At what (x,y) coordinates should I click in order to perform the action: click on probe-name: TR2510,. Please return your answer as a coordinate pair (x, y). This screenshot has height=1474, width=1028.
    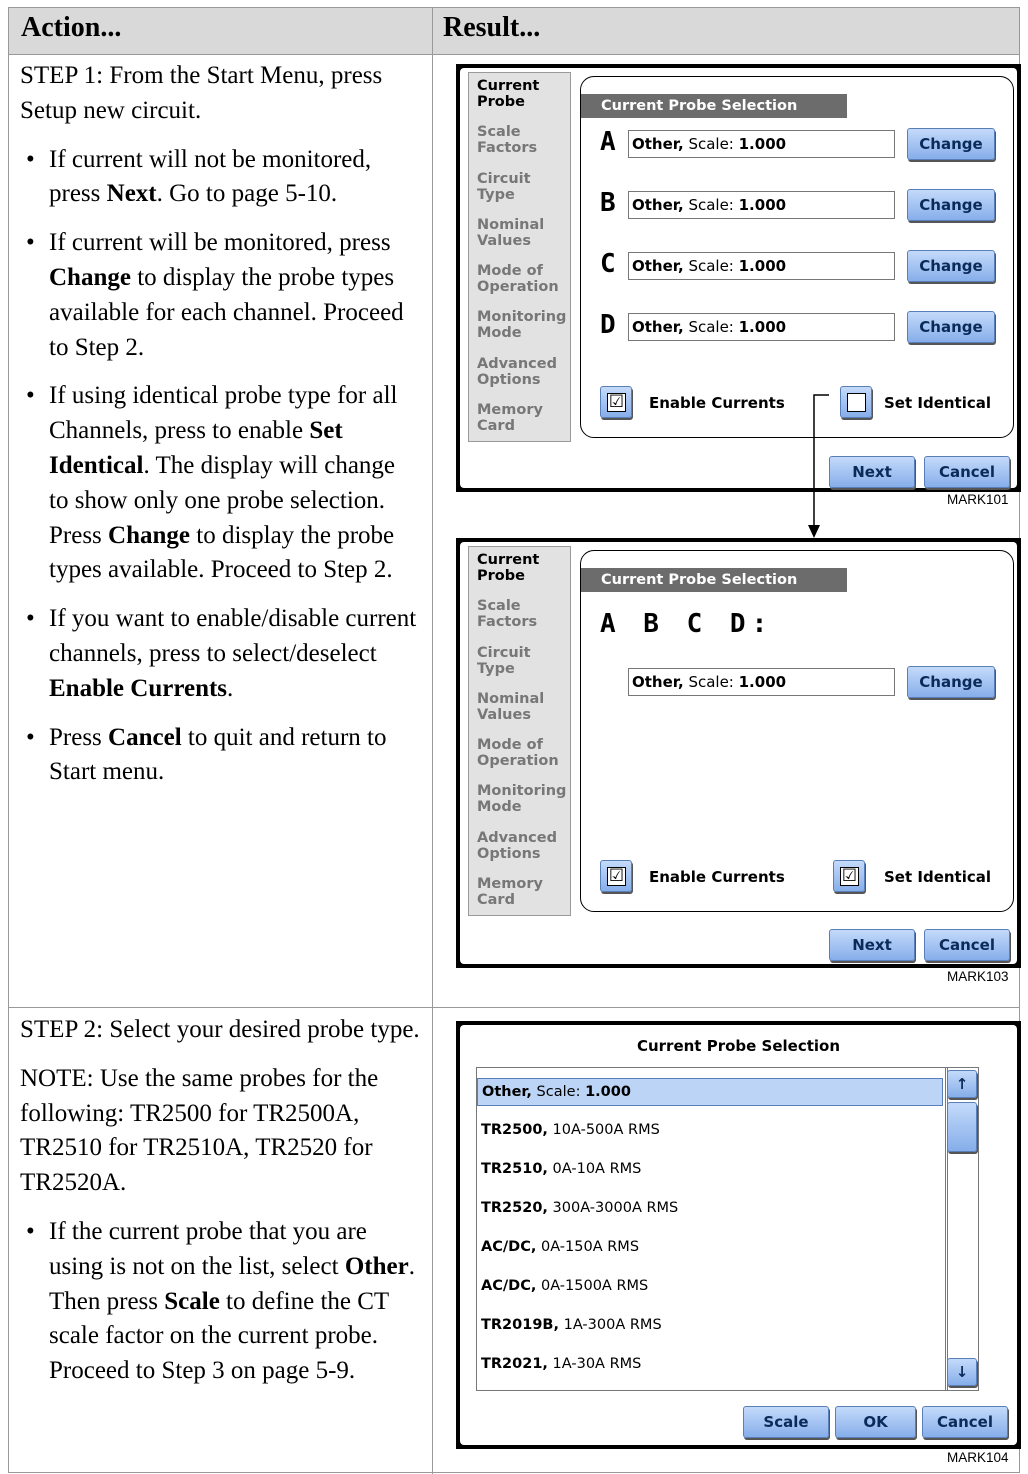
    Looking at the image, I should click on (514, 1169).